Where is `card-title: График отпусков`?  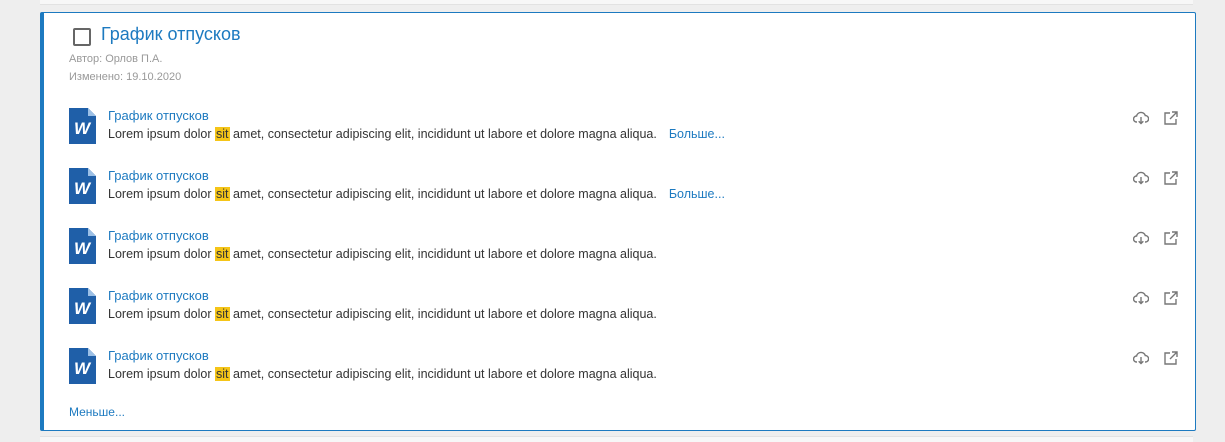
card-title: График отпусков is located at coordinates (171, 34).